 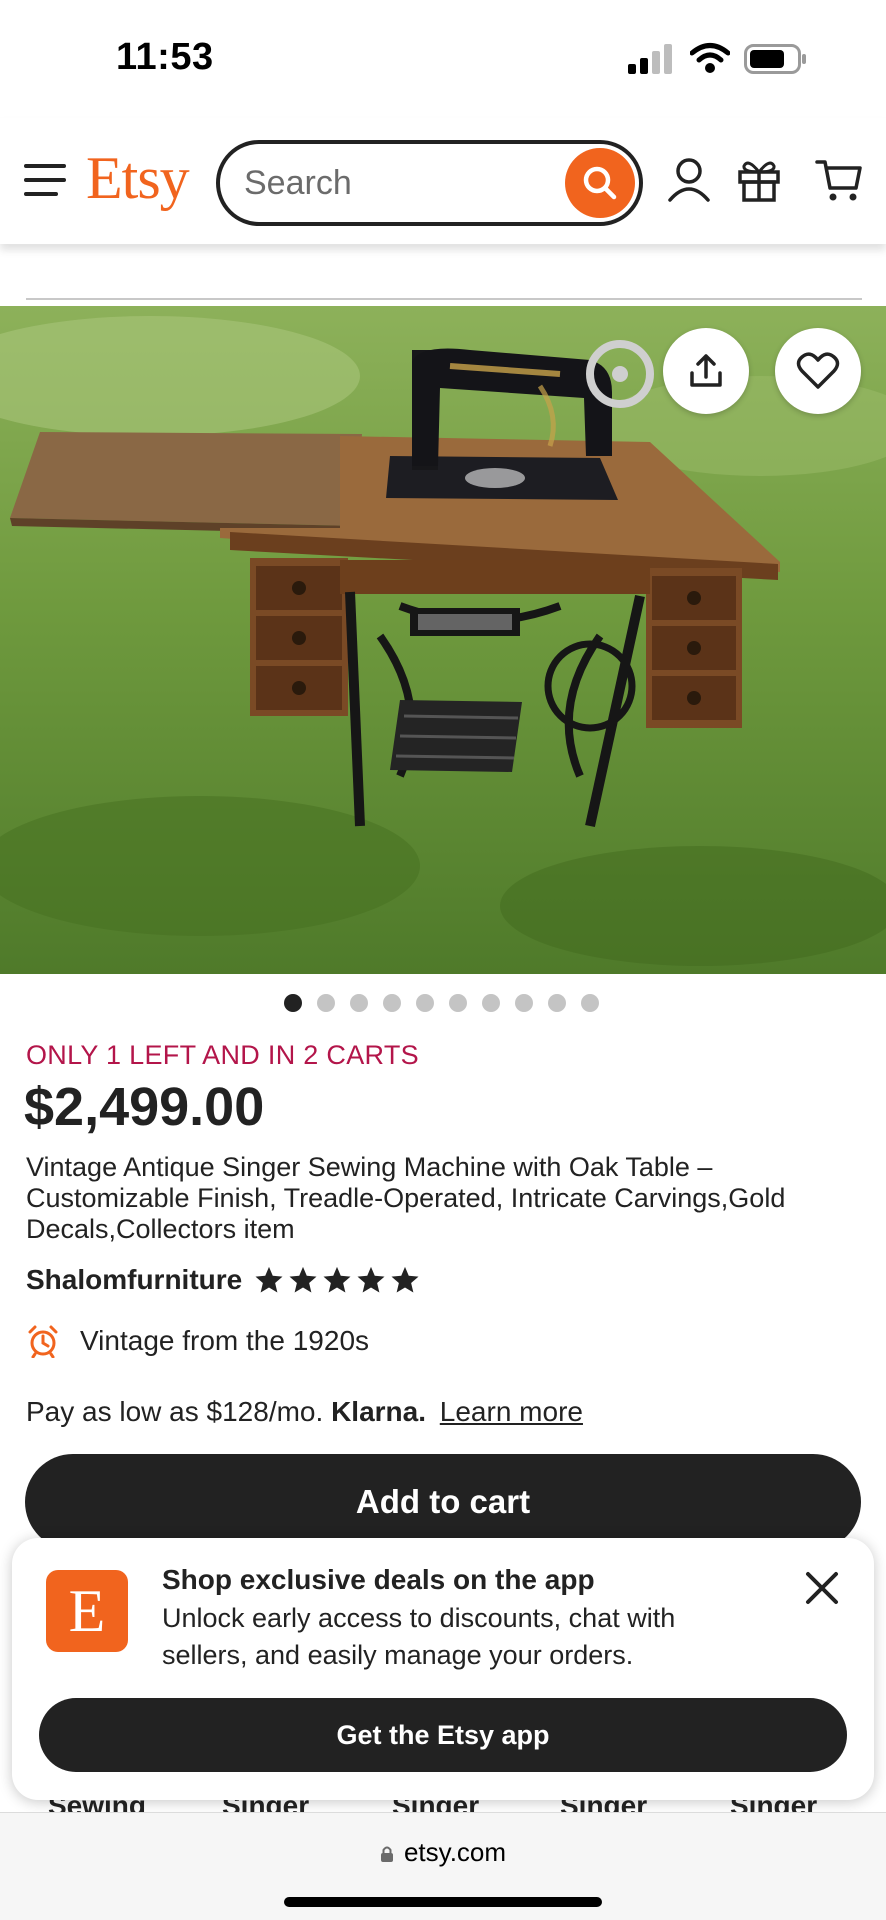 I want to click on share-icon, so click(x=706, y=370).